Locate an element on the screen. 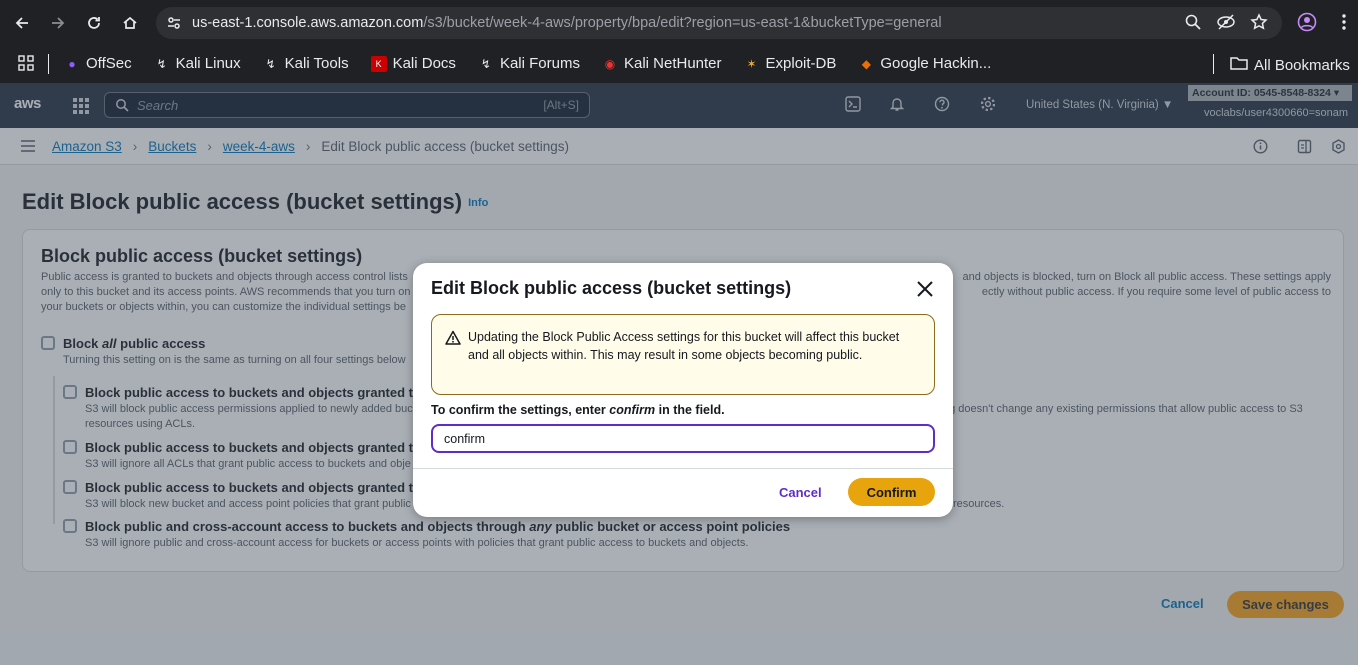  modal-confirm-button: Confirm is located at coordinates (891, 492).